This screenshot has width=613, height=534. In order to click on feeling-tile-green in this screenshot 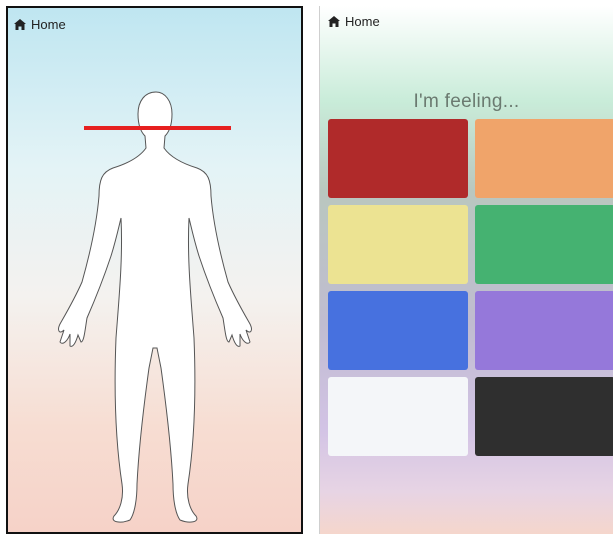, I will do `click(544, 244)`.